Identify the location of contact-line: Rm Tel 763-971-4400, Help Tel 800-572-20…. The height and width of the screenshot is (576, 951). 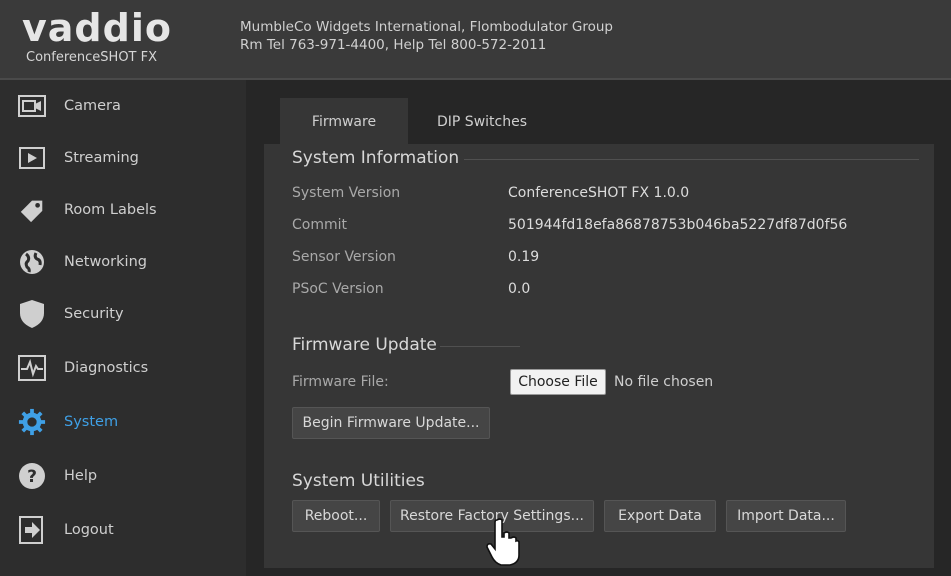
(393, 45).